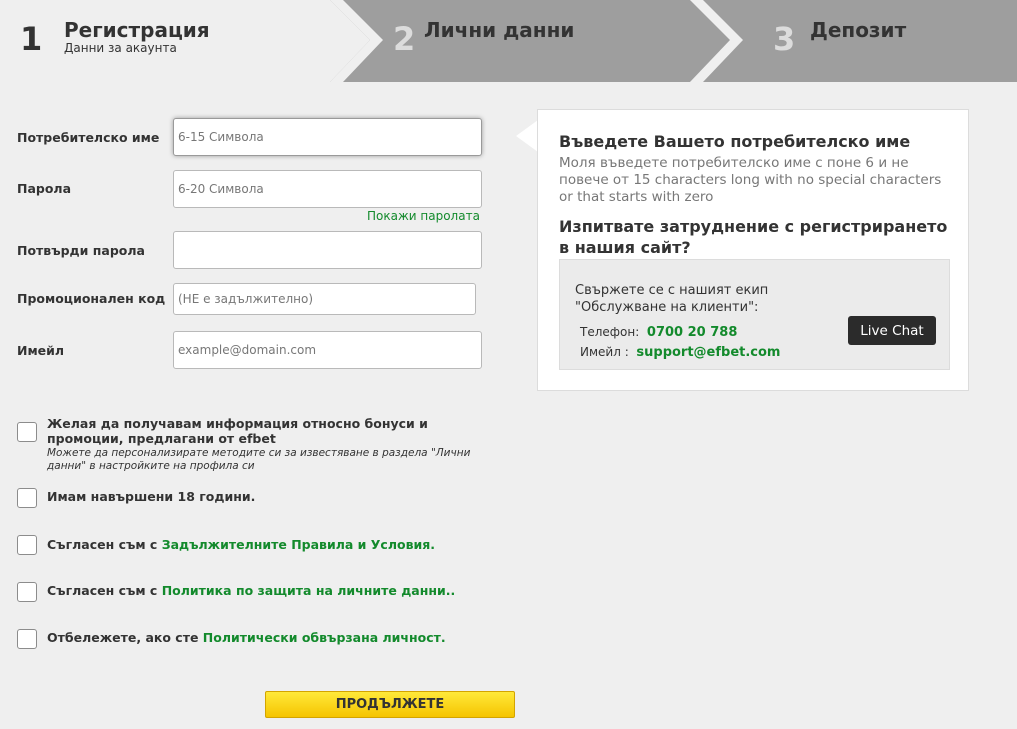 The image size is (1017, 729). What do you see at coordinates (27, 545) in the screenshot?
I see `terms-checkbox` at bounding box center [27, 545].